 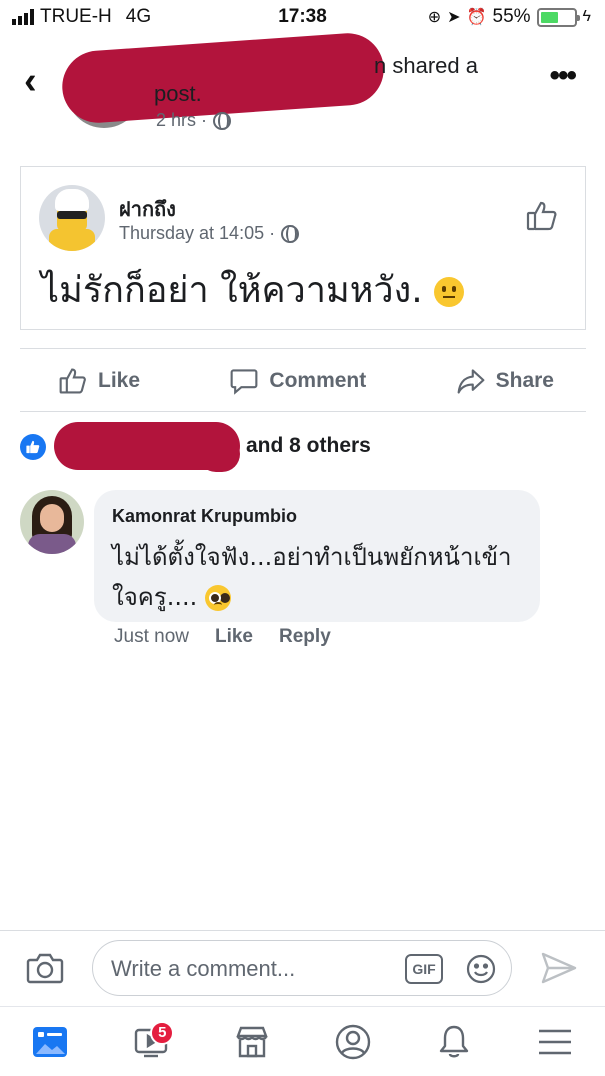 I want to click on original-post-meta: Thursday at 14:05 ·, so click(x=209, y=233).